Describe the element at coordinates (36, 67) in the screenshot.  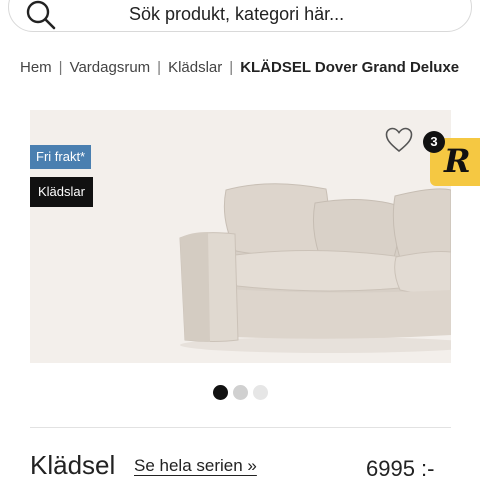
I see `breadcrumb-home: Hem` at that location.